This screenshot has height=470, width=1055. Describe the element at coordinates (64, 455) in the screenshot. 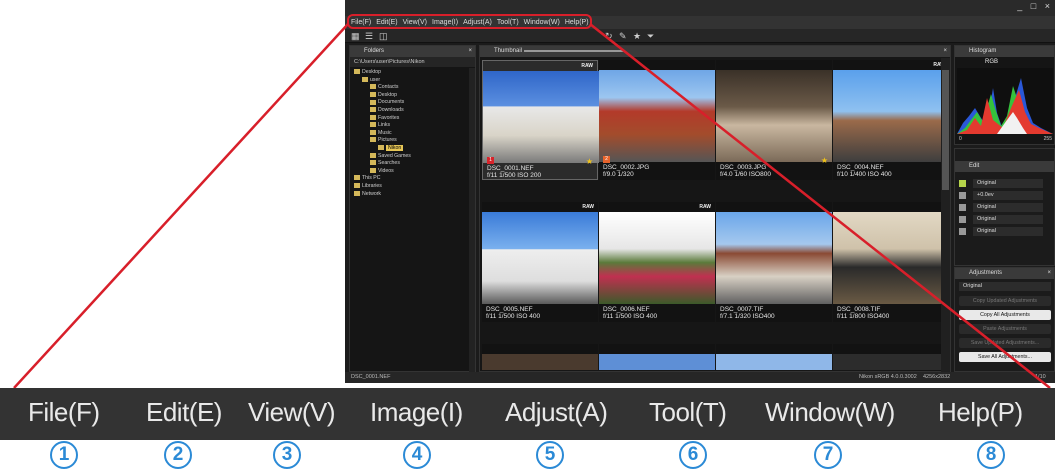

I see `number-badge-1: 1` at that location.